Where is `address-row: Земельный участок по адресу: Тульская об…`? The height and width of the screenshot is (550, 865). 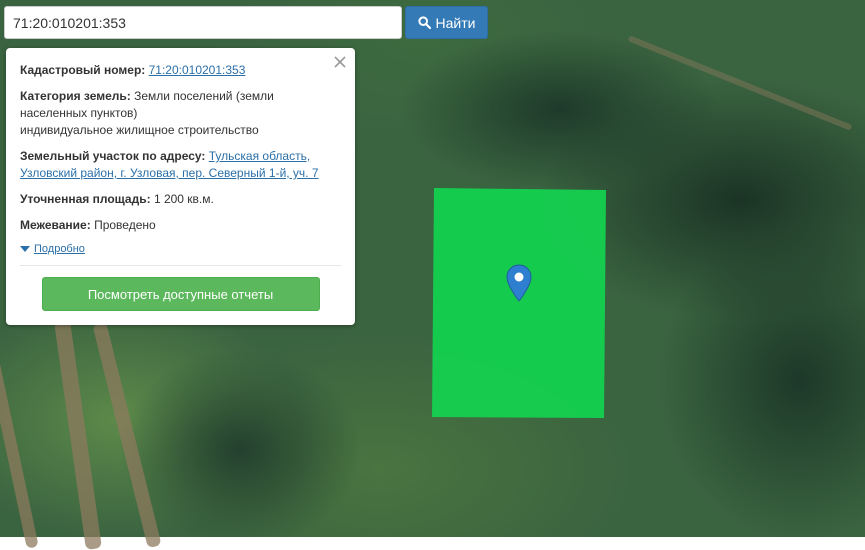
address-row: Земельный участок по адресу: Тульская об… is located at coordinates (180, 165).